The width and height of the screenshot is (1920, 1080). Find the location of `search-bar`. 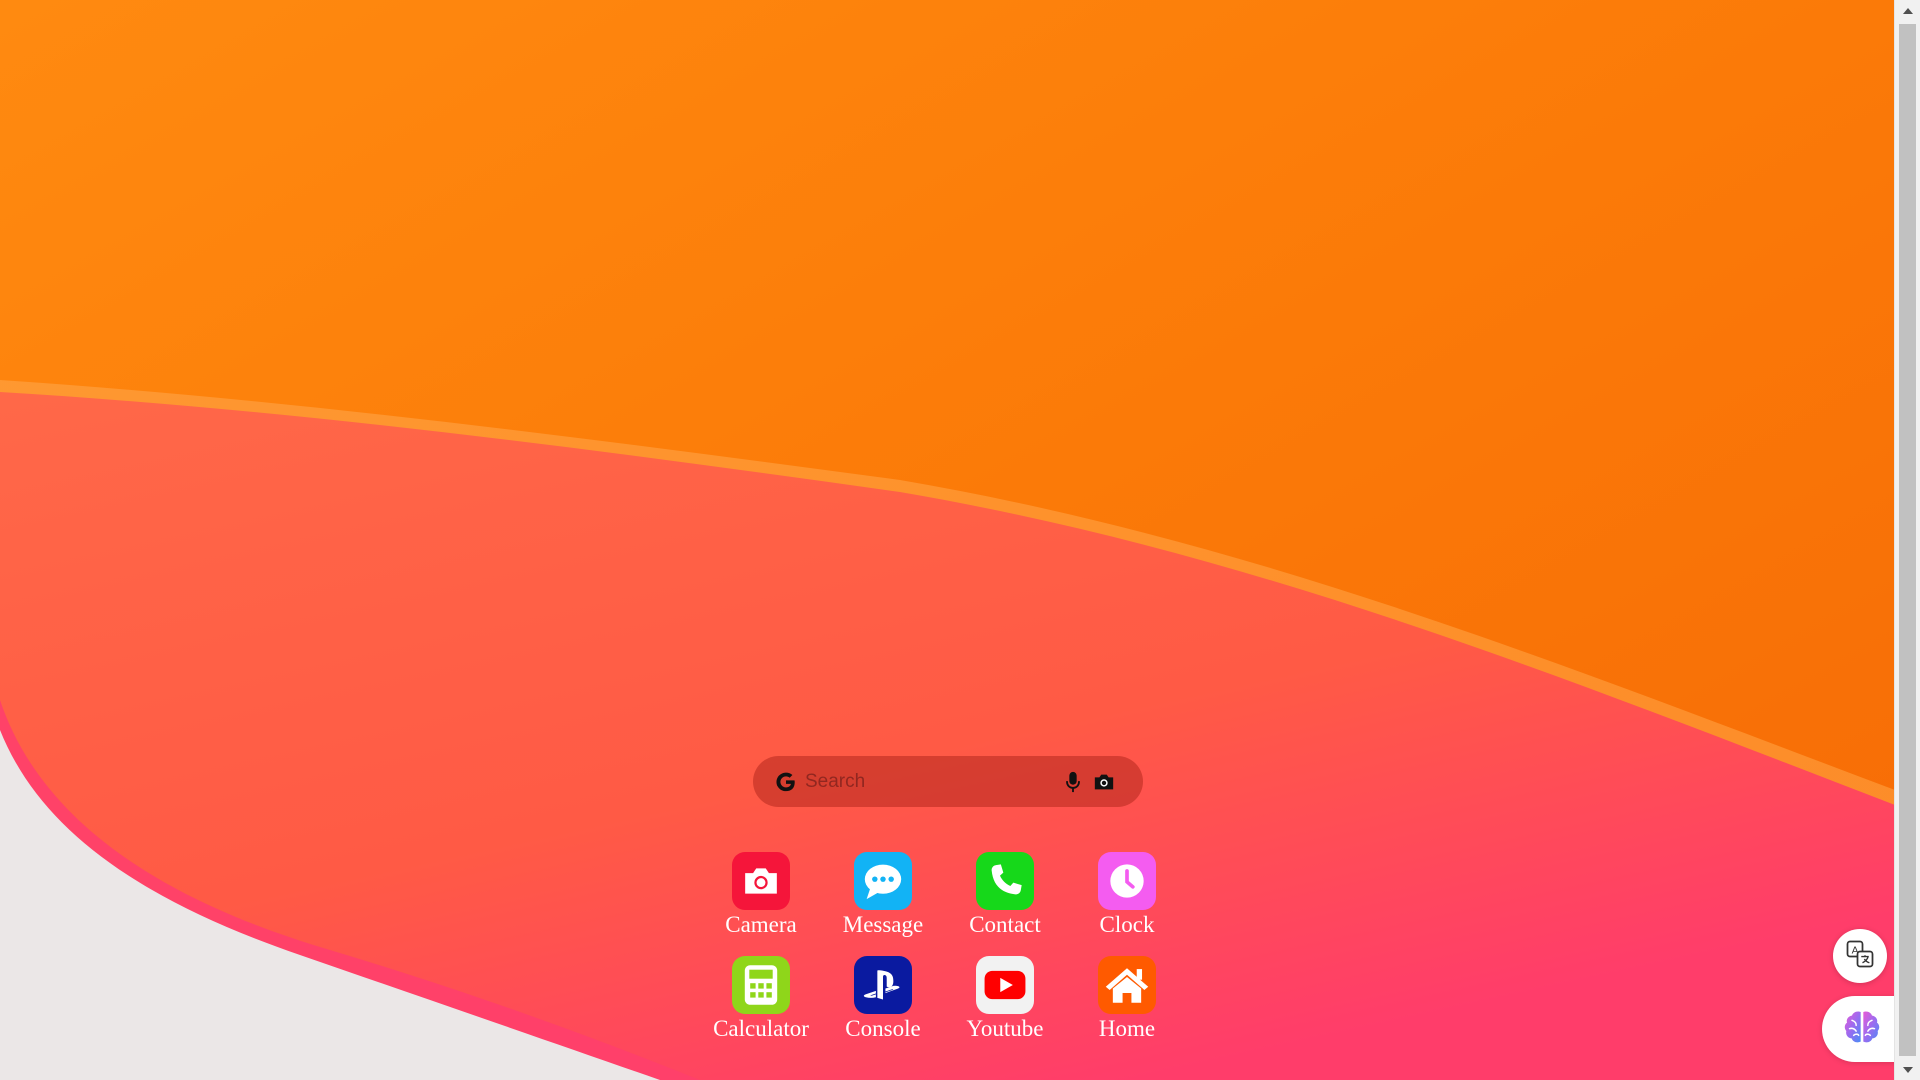

search-bar is located at coordinates (948, 781).